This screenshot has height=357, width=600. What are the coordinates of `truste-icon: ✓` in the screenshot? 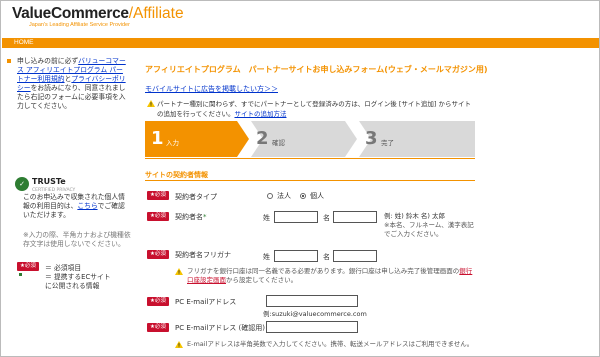 It's located at (22, 184).